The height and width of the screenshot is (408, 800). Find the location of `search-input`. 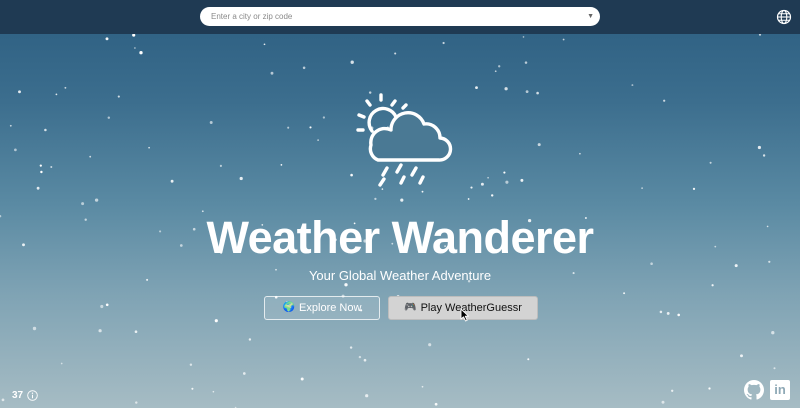

search-input is located at coordinates (391, 16).